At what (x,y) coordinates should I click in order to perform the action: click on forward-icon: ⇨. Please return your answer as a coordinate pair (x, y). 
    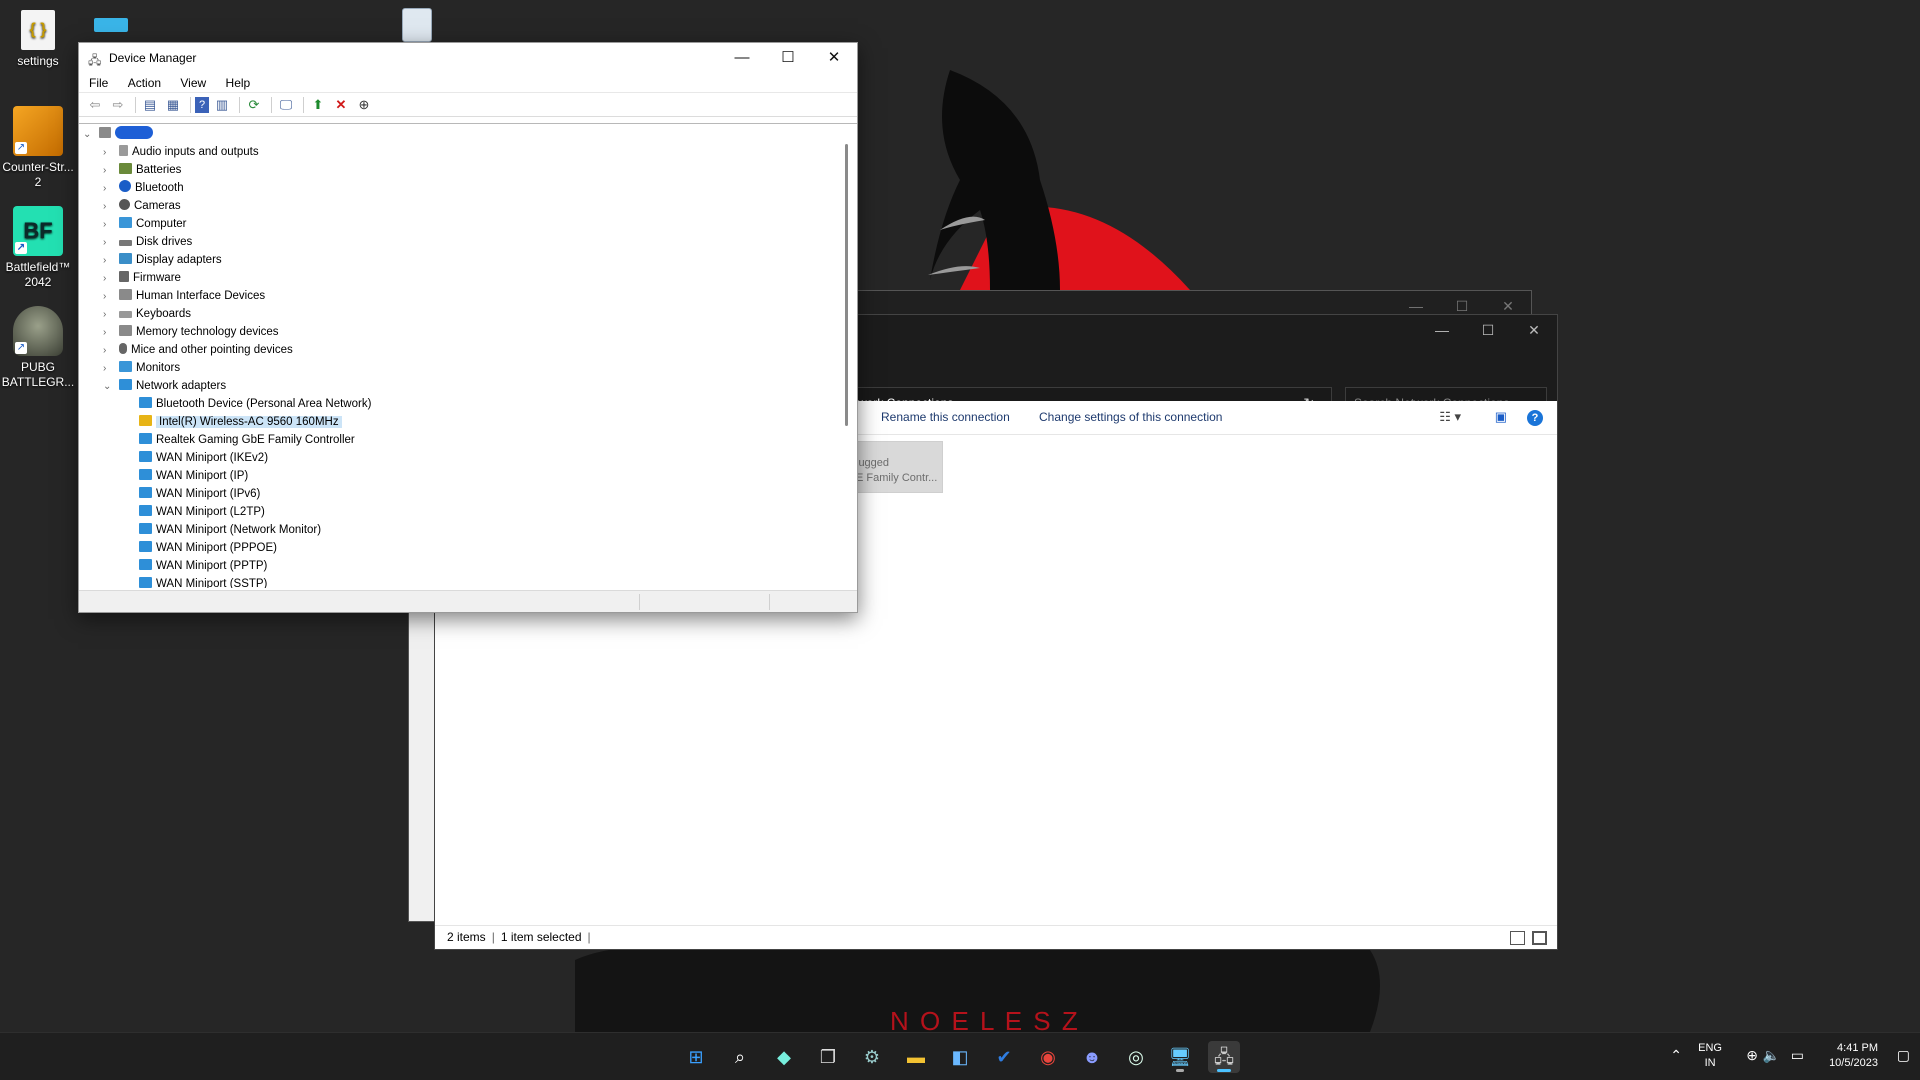
    Looking at the image, I should click on (118, 105).